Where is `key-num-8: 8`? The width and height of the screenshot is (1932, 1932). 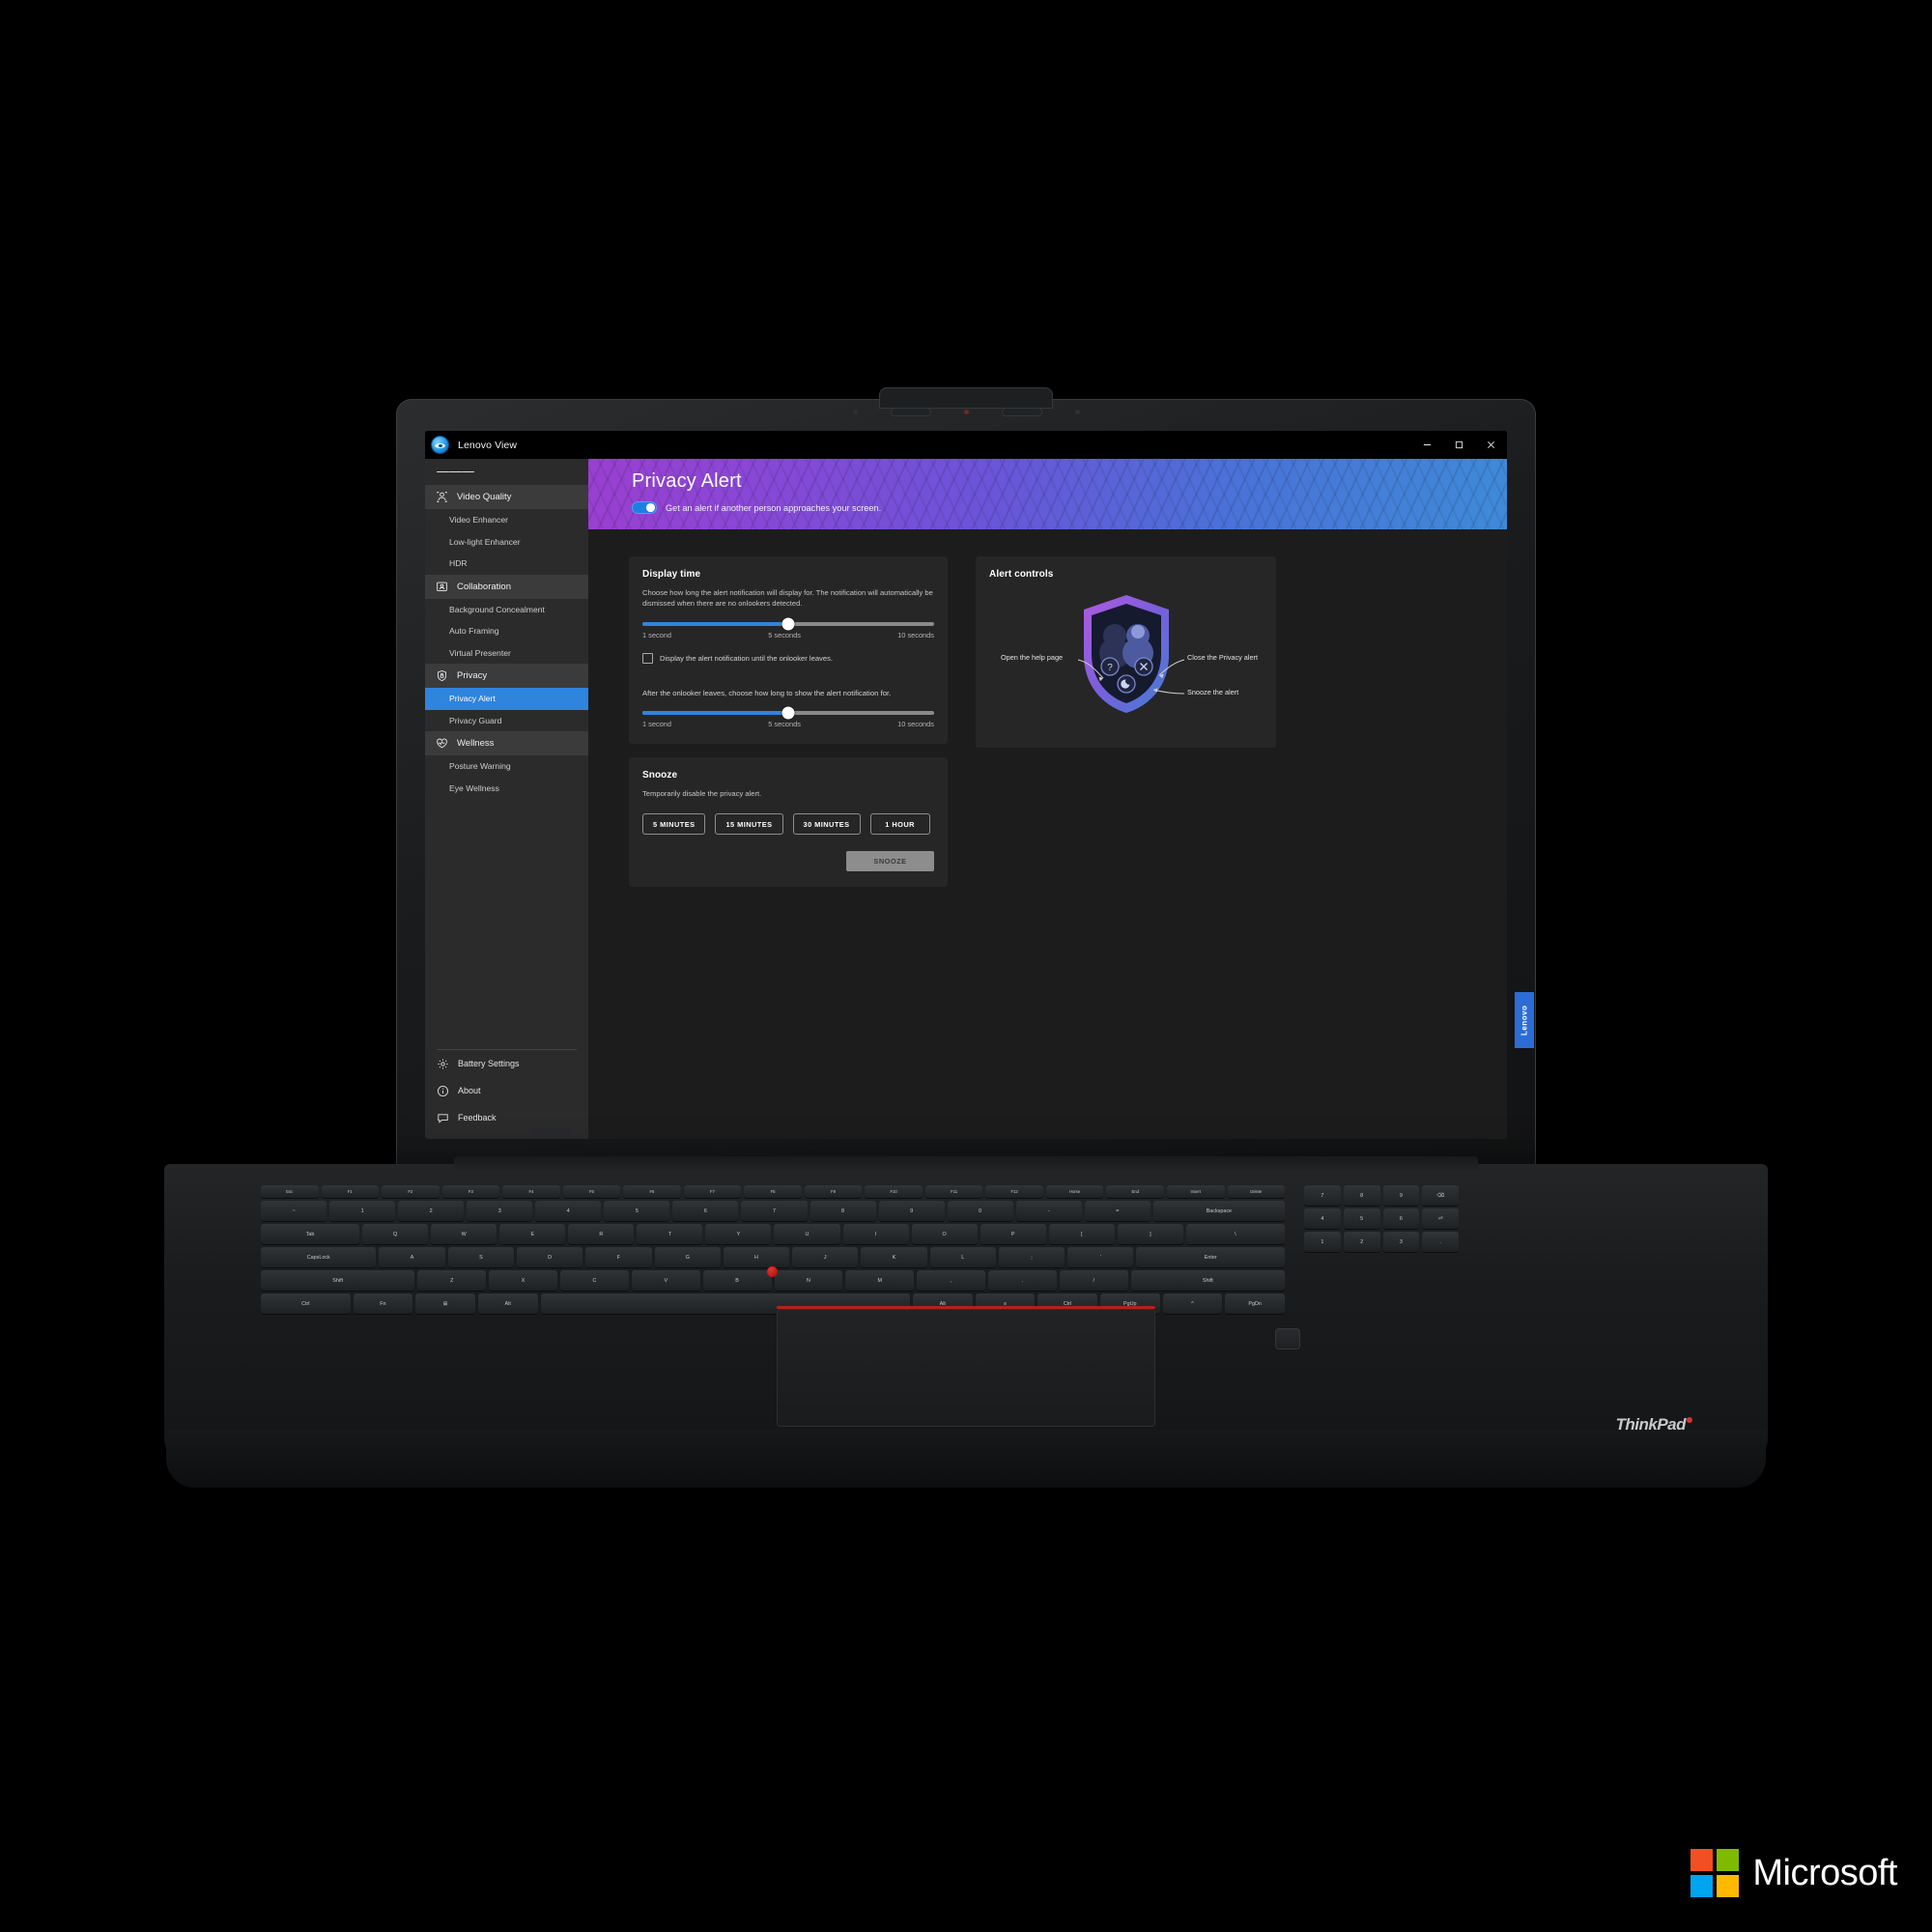 key-num-8: 8 is located at coordinates (1361, 1195).